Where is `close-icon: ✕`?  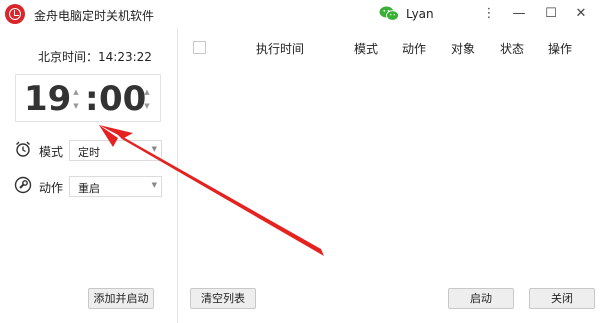
close-icon: ✕ is located at coordinates (581, 14).